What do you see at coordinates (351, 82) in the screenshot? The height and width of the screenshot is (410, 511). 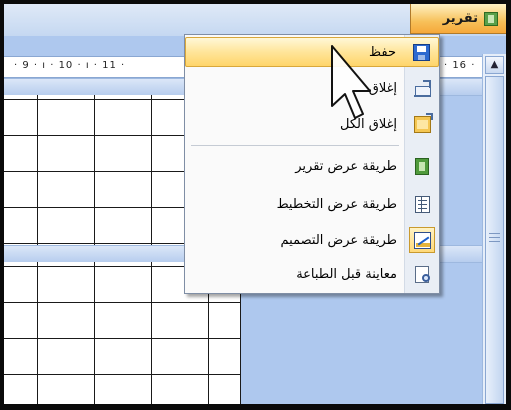 I see `mouse-pointer-icon` at bounding box center [351, 82].